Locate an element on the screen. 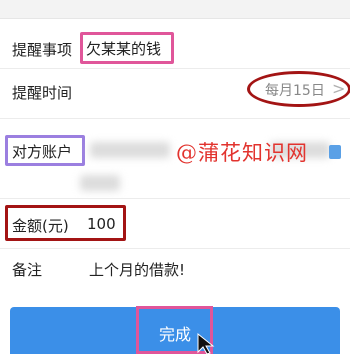  blurred-account-name is located at coordinates (100, 183).